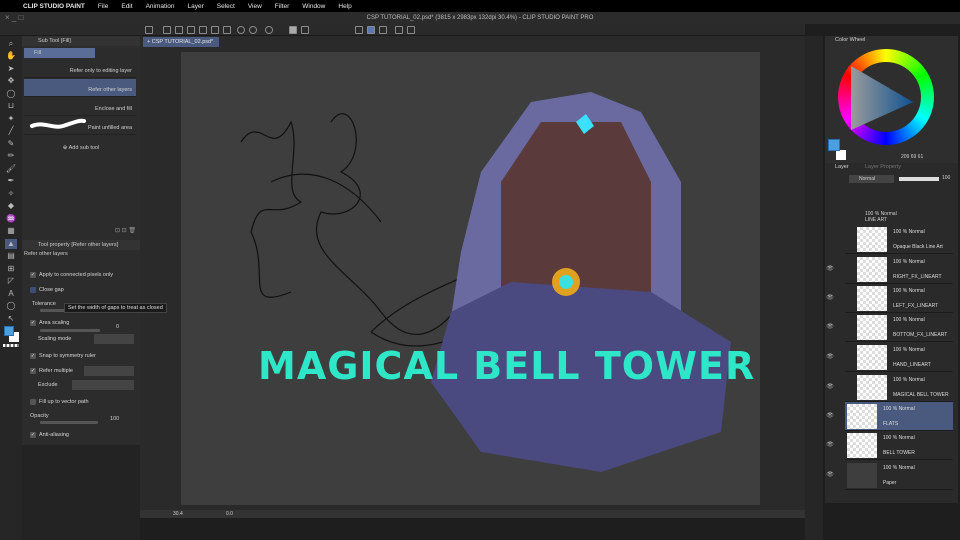 This screenshot has width=960, height=540. I want to click on fill-icon, so click(293, 30).